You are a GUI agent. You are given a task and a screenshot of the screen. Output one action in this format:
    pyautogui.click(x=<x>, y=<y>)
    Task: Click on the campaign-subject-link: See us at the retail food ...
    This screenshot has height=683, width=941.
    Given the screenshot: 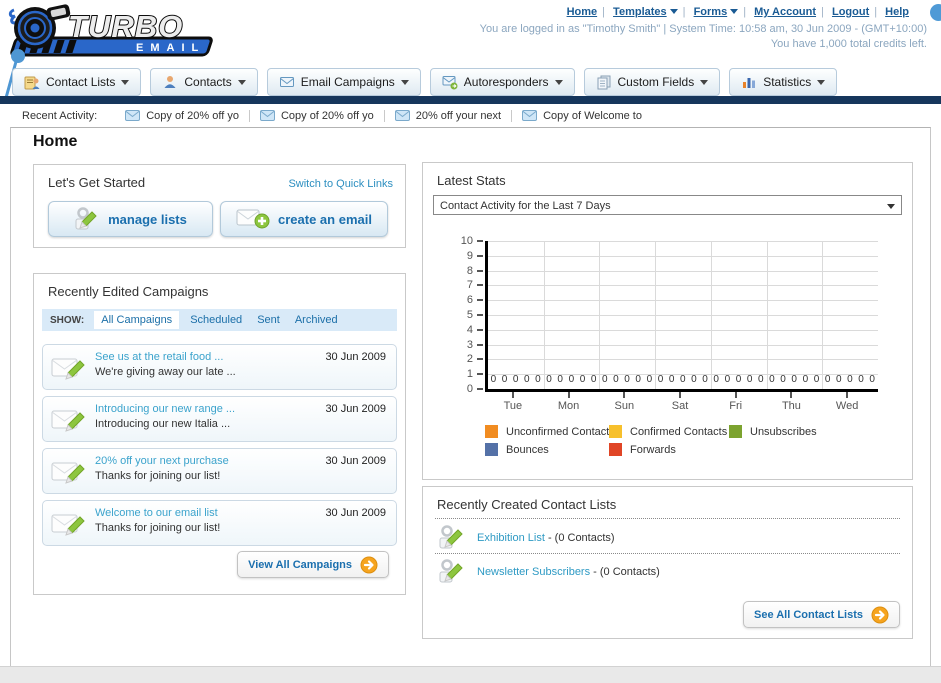 What is the action you would take?
    pyautogui.click(x=159, y=357)
    